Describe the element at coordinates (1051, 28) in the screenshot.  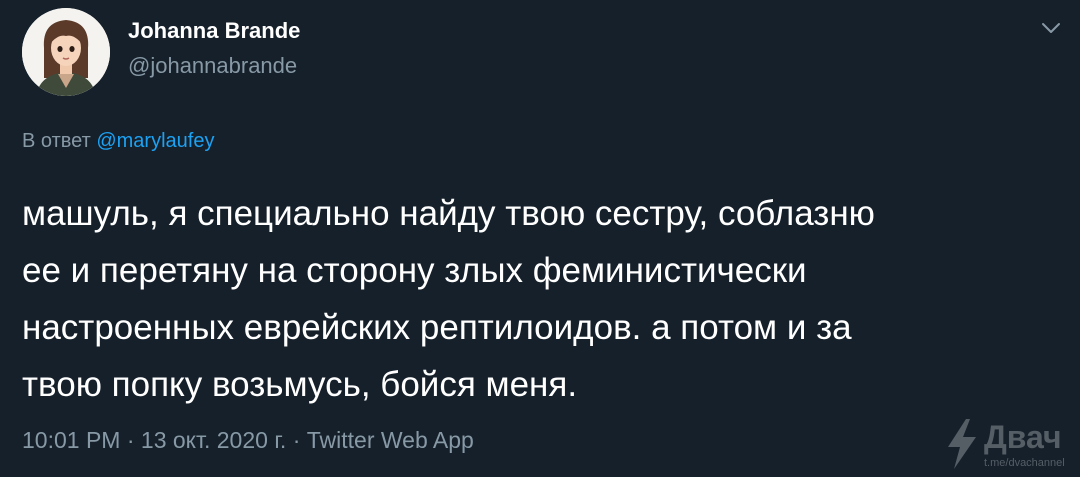
I see `chevron-down-icon` at that location.